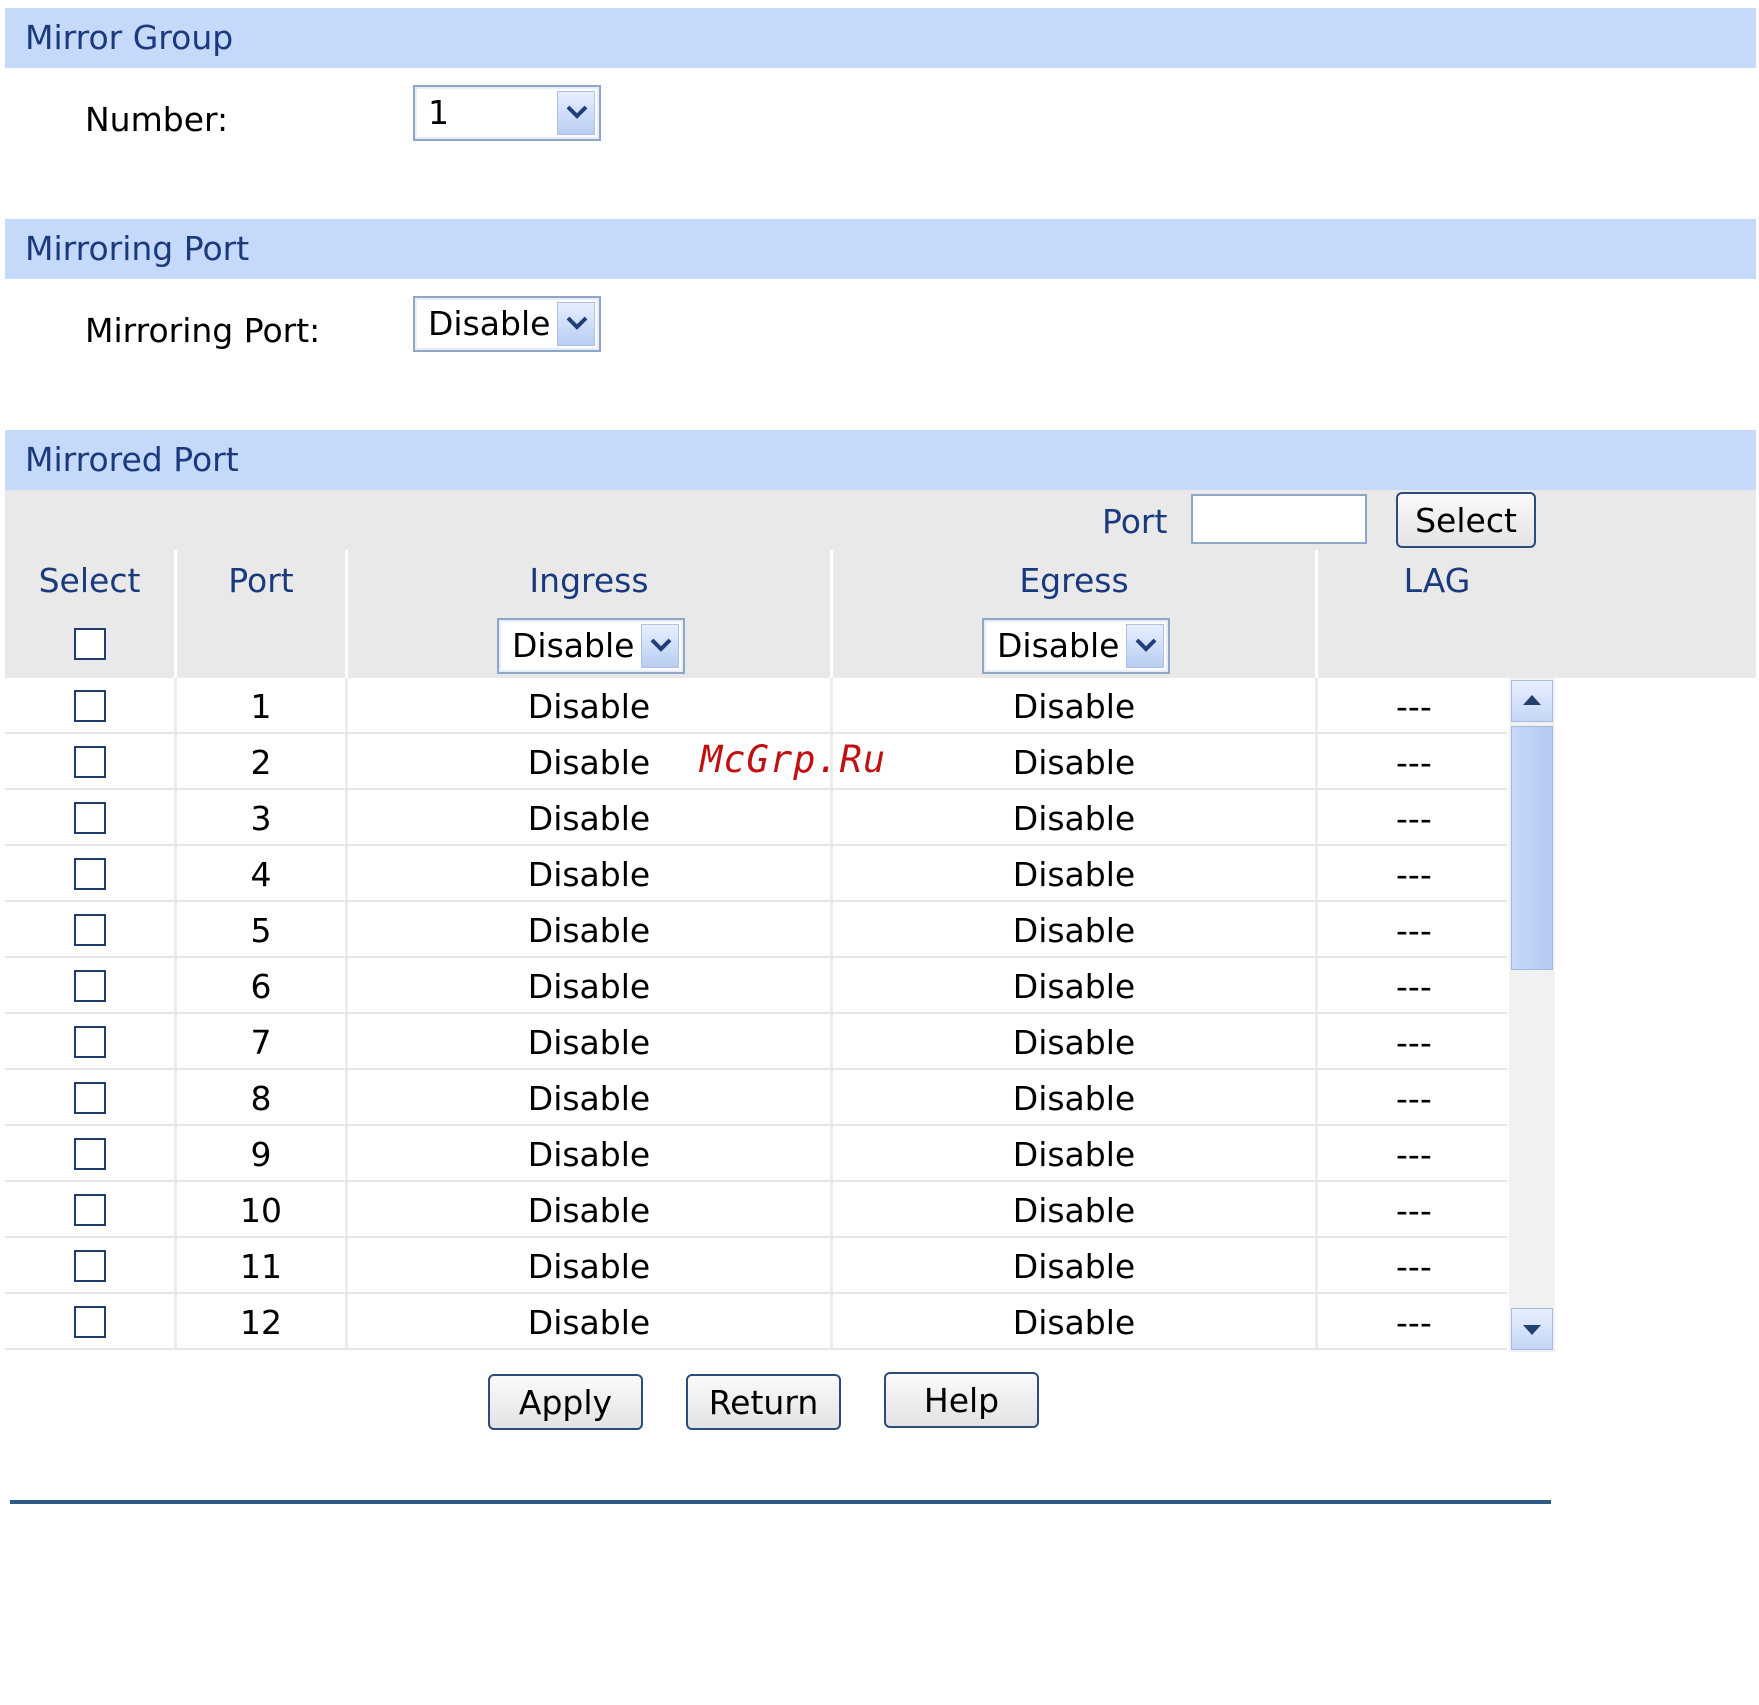 This screenshot has height=1705, width=1759. Describe the element at coordinates (573, 645) in the screenshot. I see `ingress-all-value: Disable` at that location.